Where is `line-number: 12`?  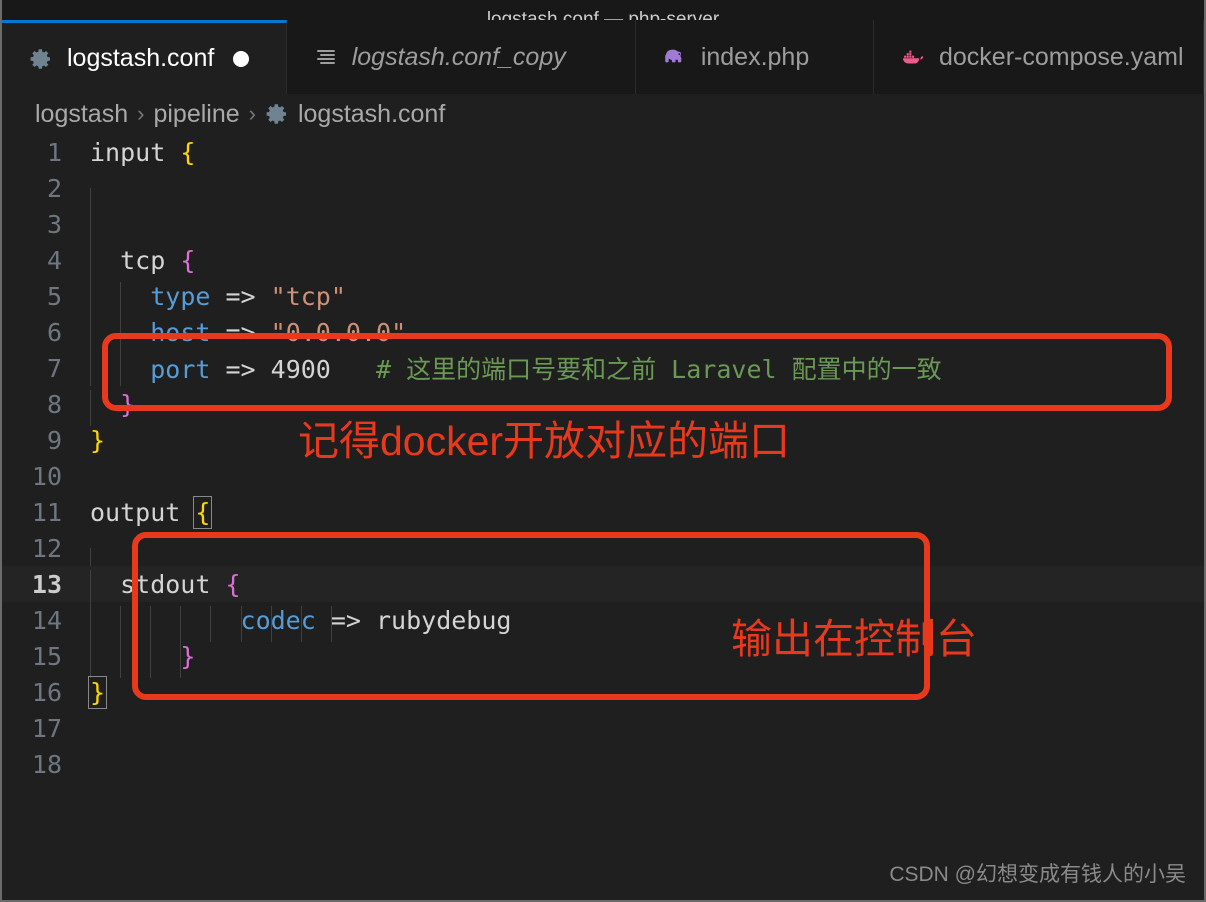 line-number: 12 is located at coordinates (46, 548).